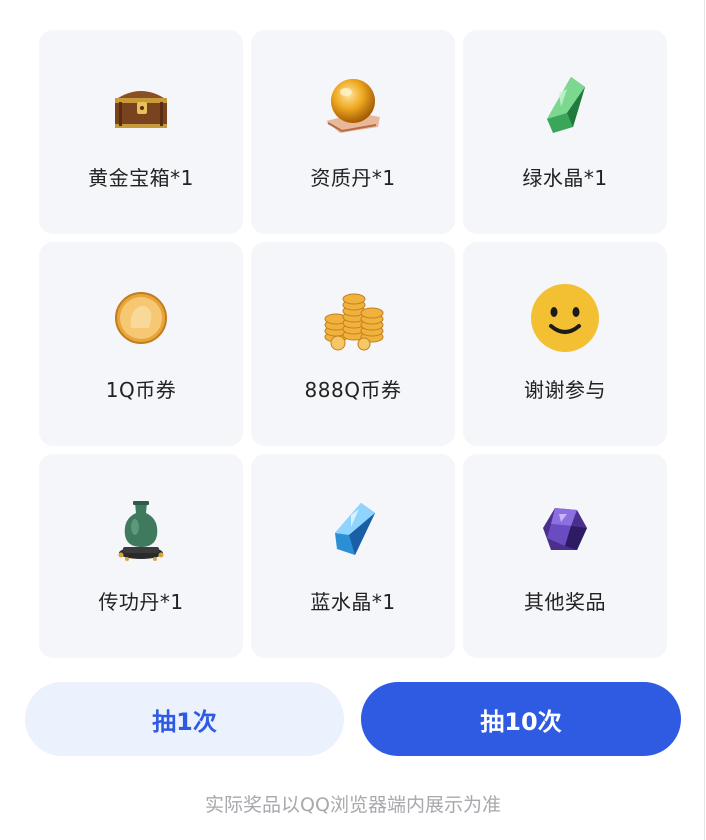  What do you see at coordinates (141, 318) in the screenshot?
I see `gold-coin-icon` at bounding box center [141, 318].